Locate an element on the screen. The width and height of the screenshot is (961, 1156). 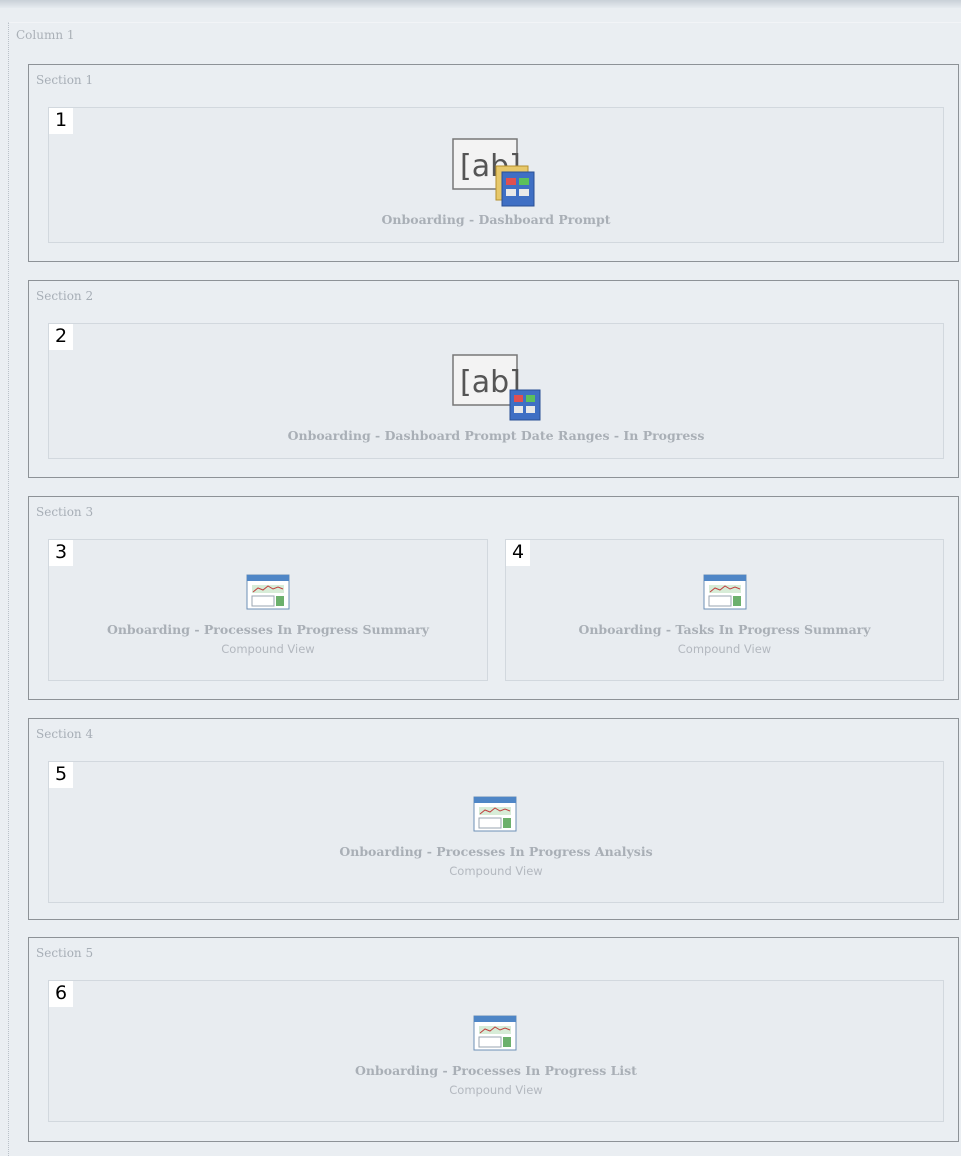
section-title: Section 2 is located at coordinates (65, 296).